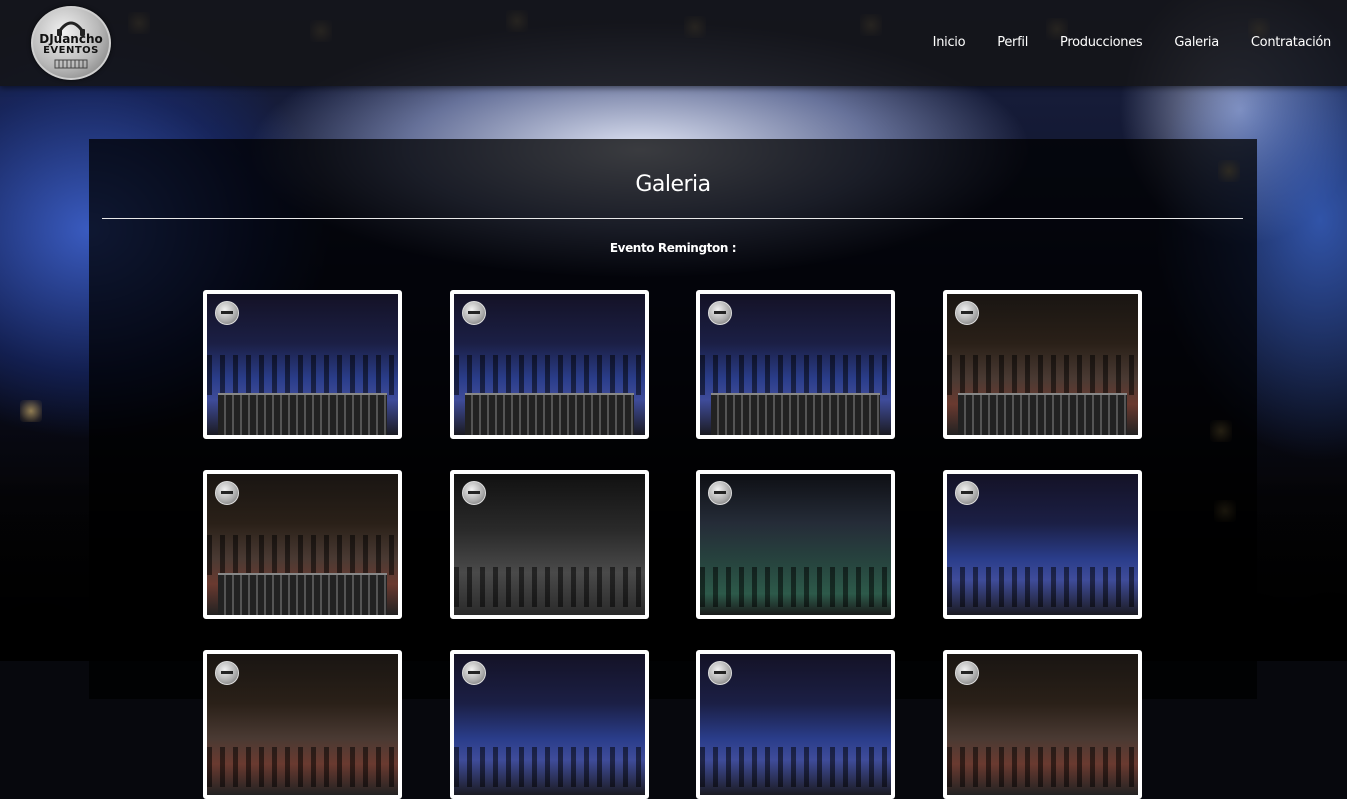 This screenshot has width=1347, height=799. Describe the element at coordinates (1196, 42) in the screenshot. I see `nav-link-galeria: Galeria` at that location.